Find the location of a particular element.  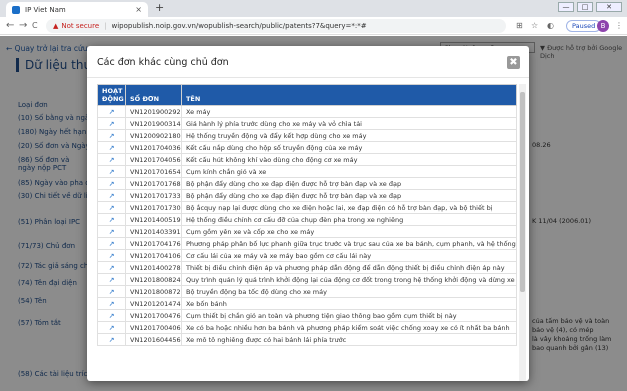

header-number: SỐ ĐƠN is located at coordinates (153, 95).